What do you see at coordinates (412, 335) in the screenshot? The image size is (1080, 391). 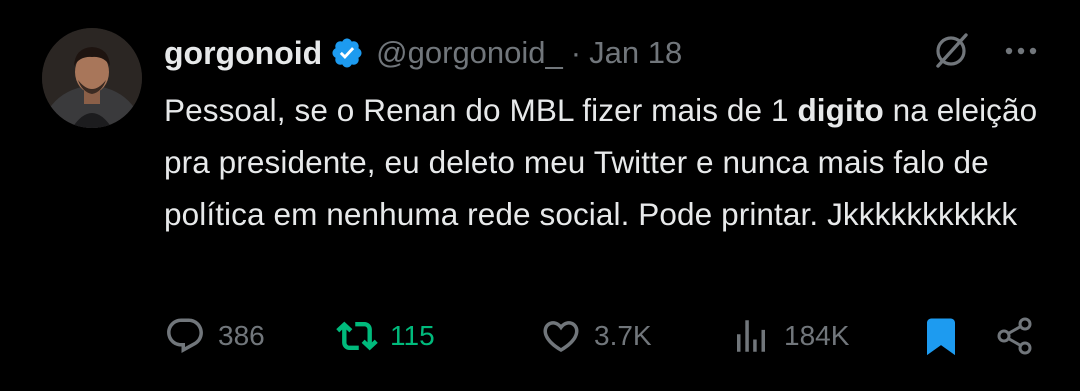 I see `retweet-count: 115` at bounding box center [412, 335].